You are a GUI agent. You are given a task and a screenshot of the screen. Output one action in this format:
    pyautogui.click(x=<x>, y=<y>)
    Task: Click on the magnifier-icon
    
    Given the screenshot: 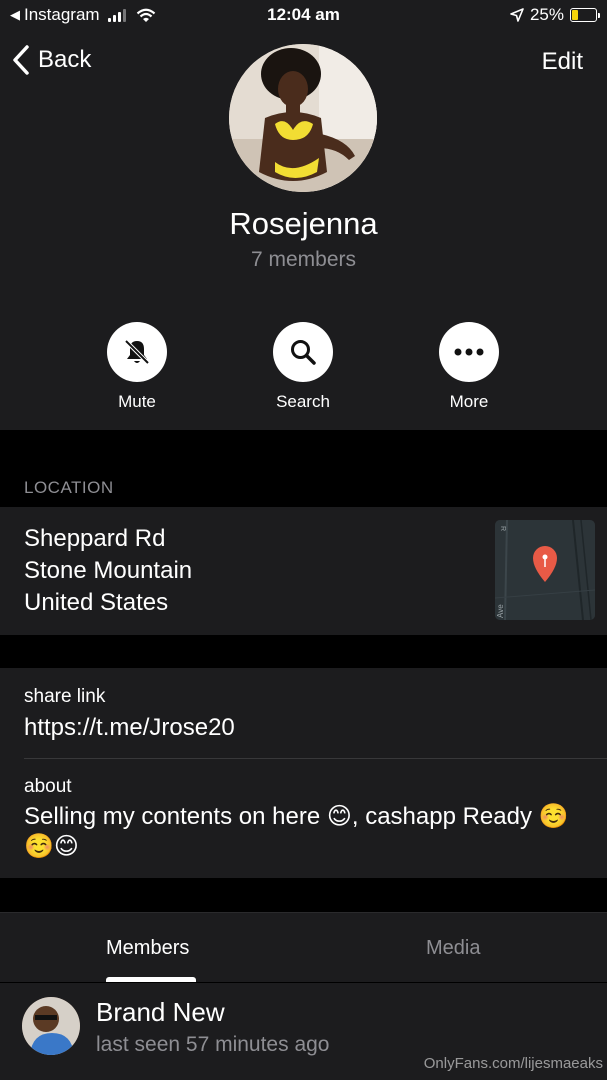 What is the action you would take?
    pyautogui.click(x=303, y=352)
    